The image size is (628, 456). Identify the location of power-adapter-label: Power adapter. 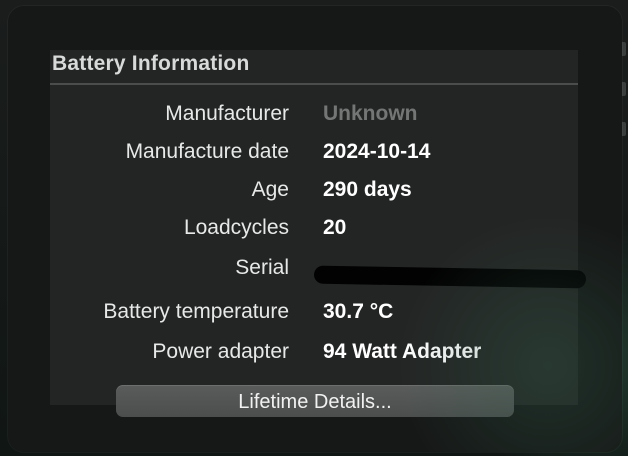
(220, 351).